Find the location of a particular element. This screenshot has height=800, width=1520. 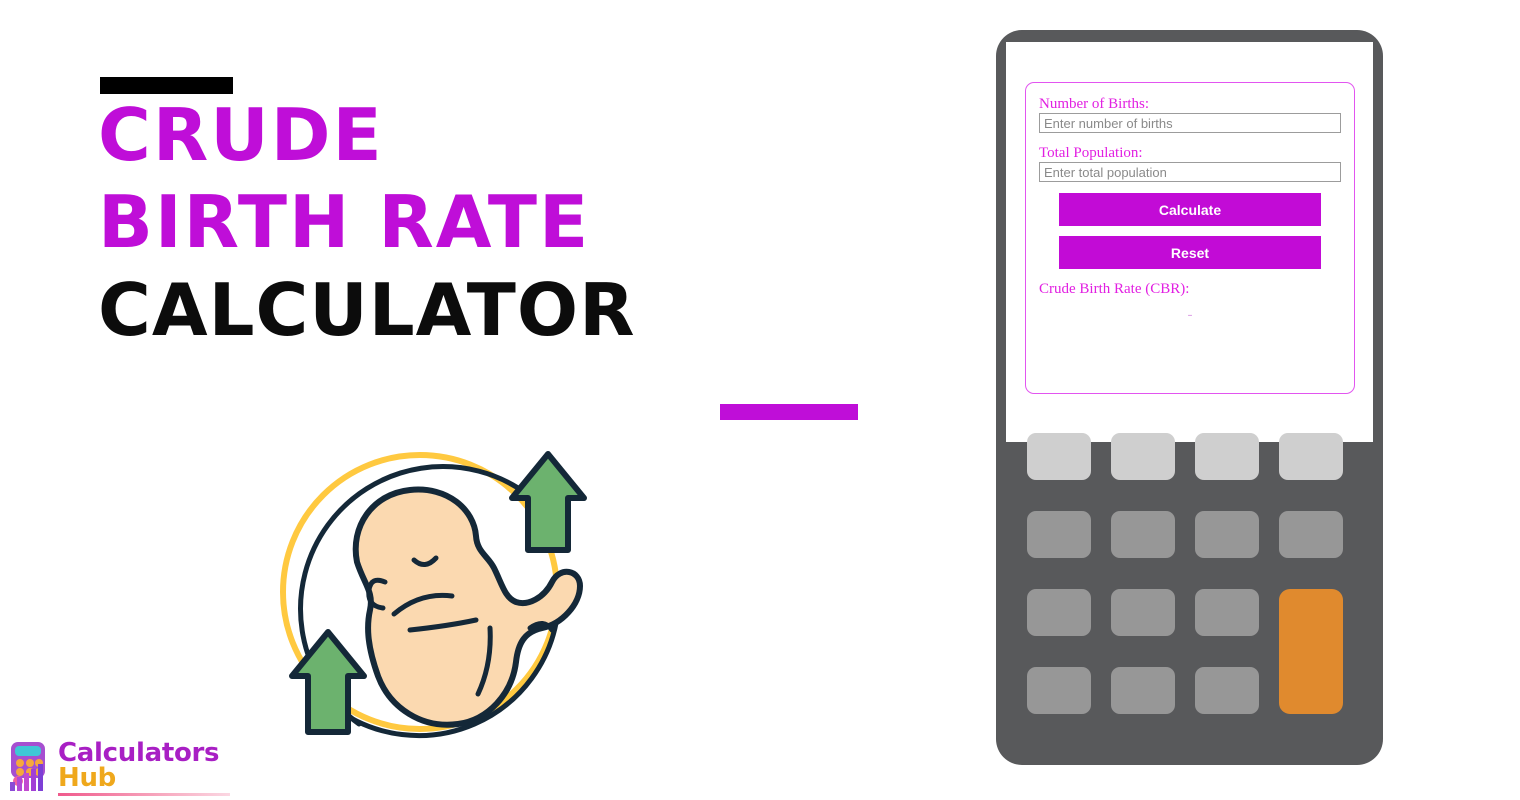

total-population-label: Total Population: is located at coordinates (1091, 153).